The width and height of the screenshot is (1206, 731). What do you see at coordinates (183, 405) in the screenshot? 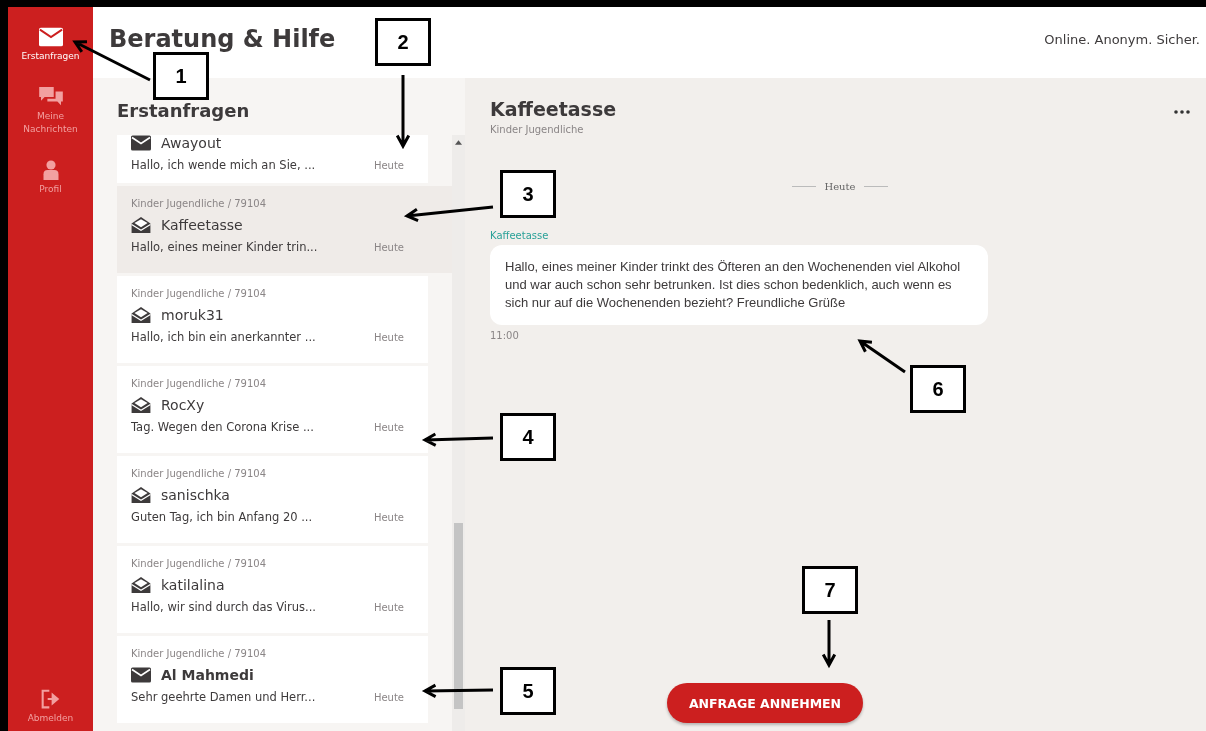
I see `sender-name: RocXy` at bounding box center [183, 405].